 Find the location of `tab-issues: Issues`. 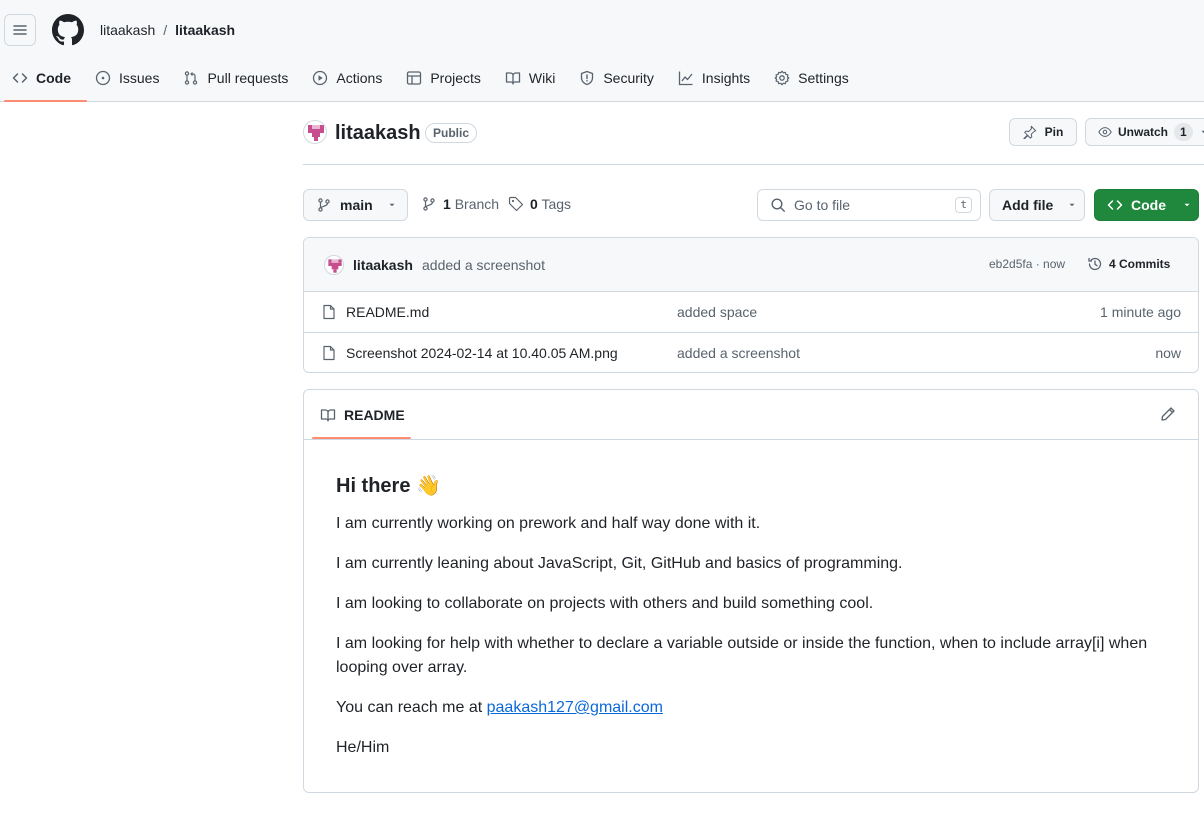

tab-issues: Issues is located at coordinates (127, 78).